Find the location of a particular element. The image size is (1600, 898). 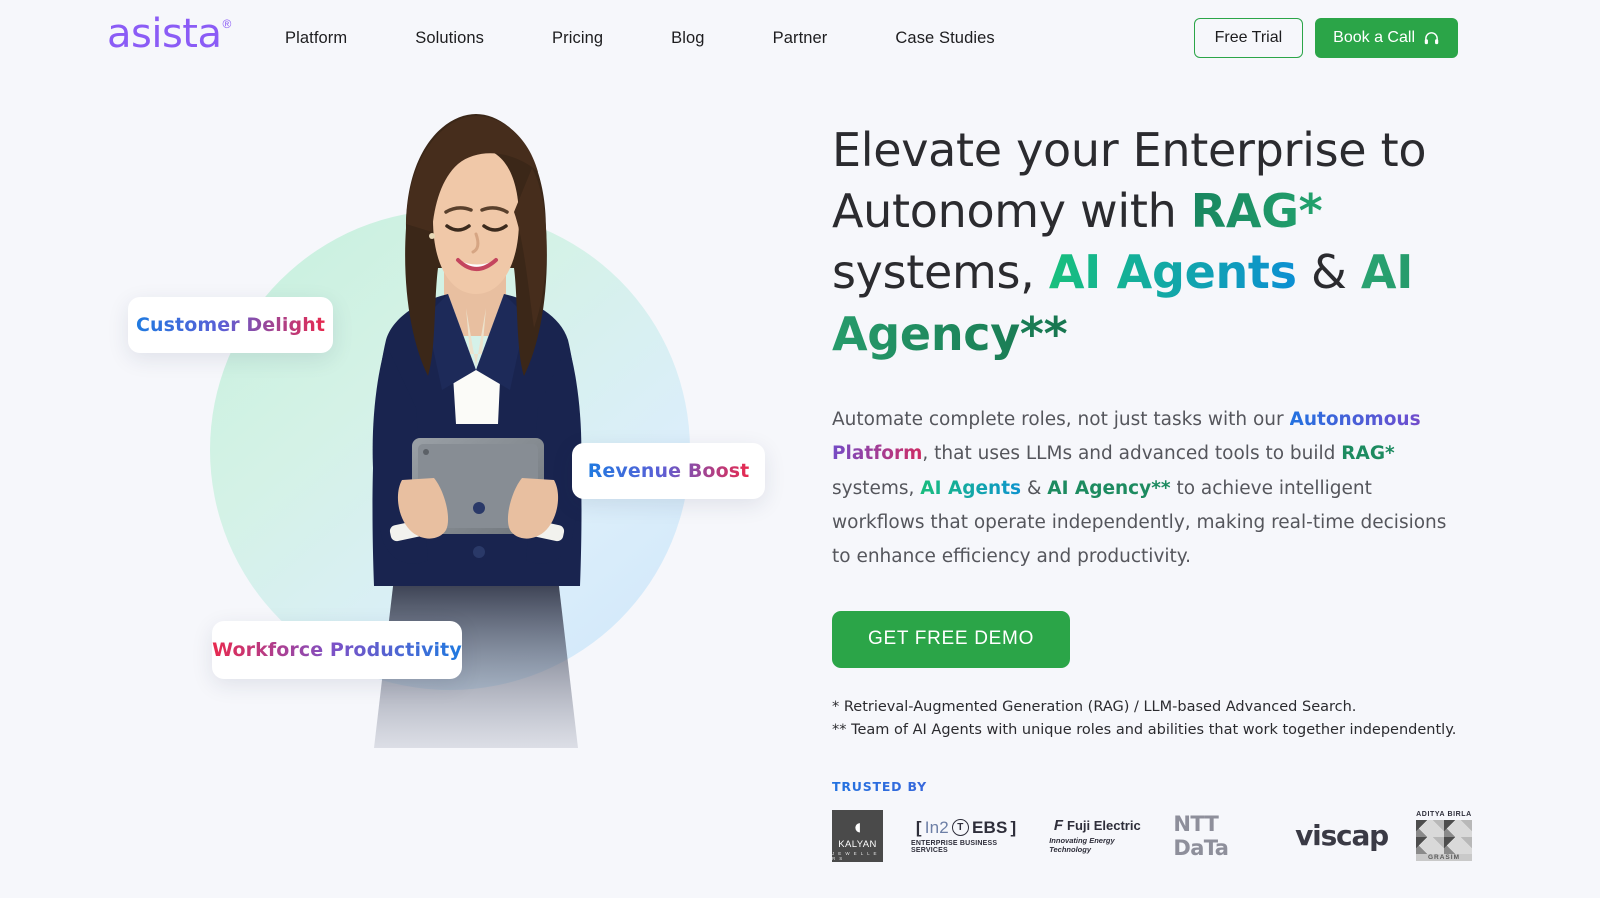

in2-ebs-logo-title: [ In2 T EBS ] is located at coordinates (966, 828).